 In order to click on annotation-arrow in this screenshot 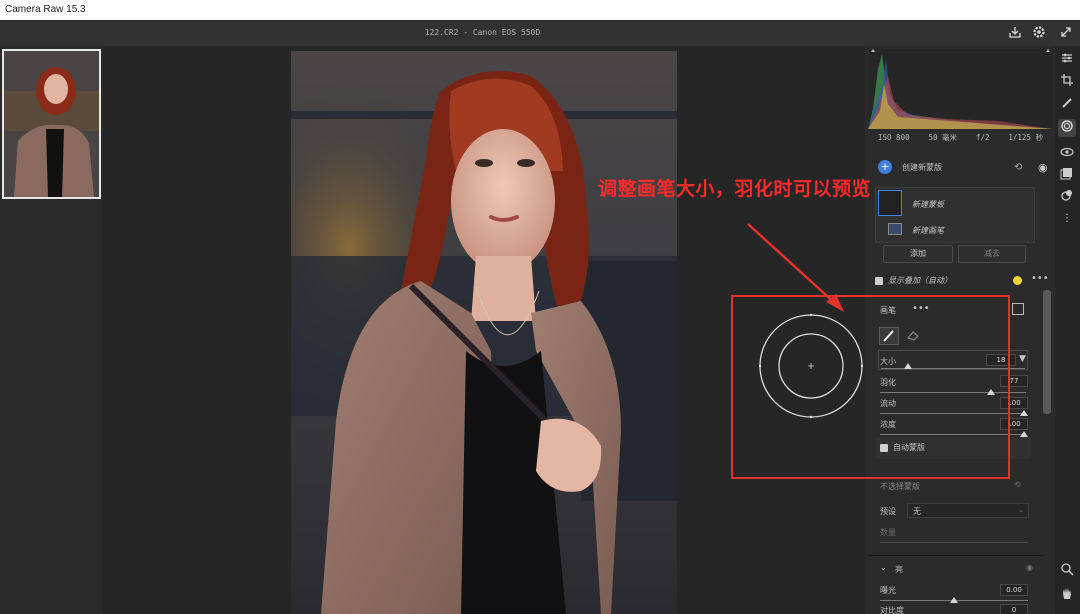, I will do `click(795, 267)`.